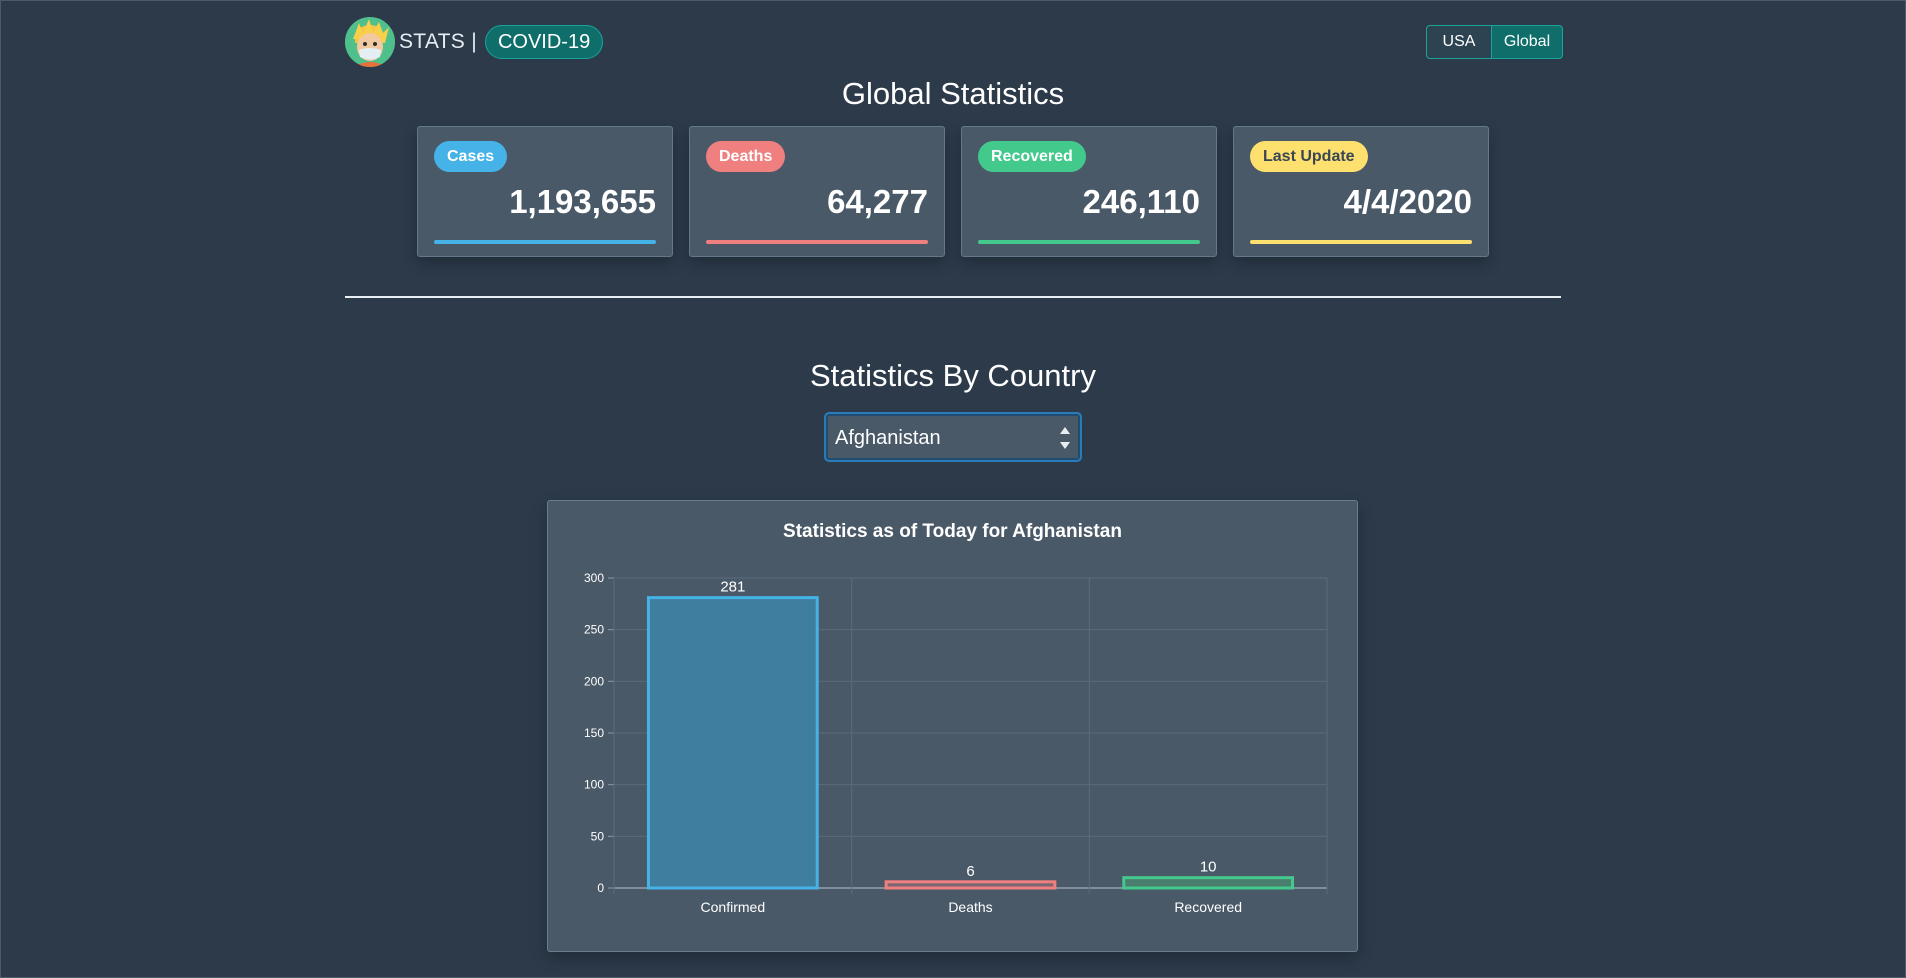 The height and width of the screenshot is (978, 1906). What do you see at coordinates (1141, 201) in the screenshot?
I see `recovered-value: 246,110` at bounding box center [1141, 201].